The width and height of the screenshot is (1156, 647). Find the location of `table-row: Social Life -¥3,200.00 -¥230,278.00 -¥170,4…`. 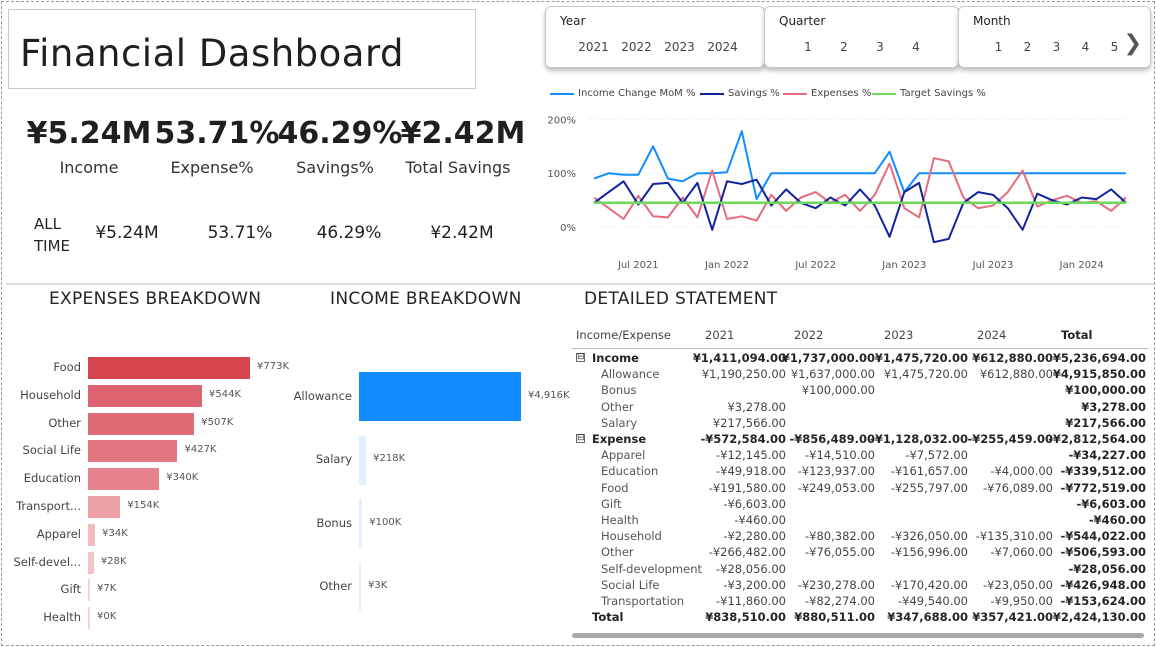

table-row: Social Life -¥3,200.00 -¥230,278.00 -¥170,4… is located at coordinates (860, 586).